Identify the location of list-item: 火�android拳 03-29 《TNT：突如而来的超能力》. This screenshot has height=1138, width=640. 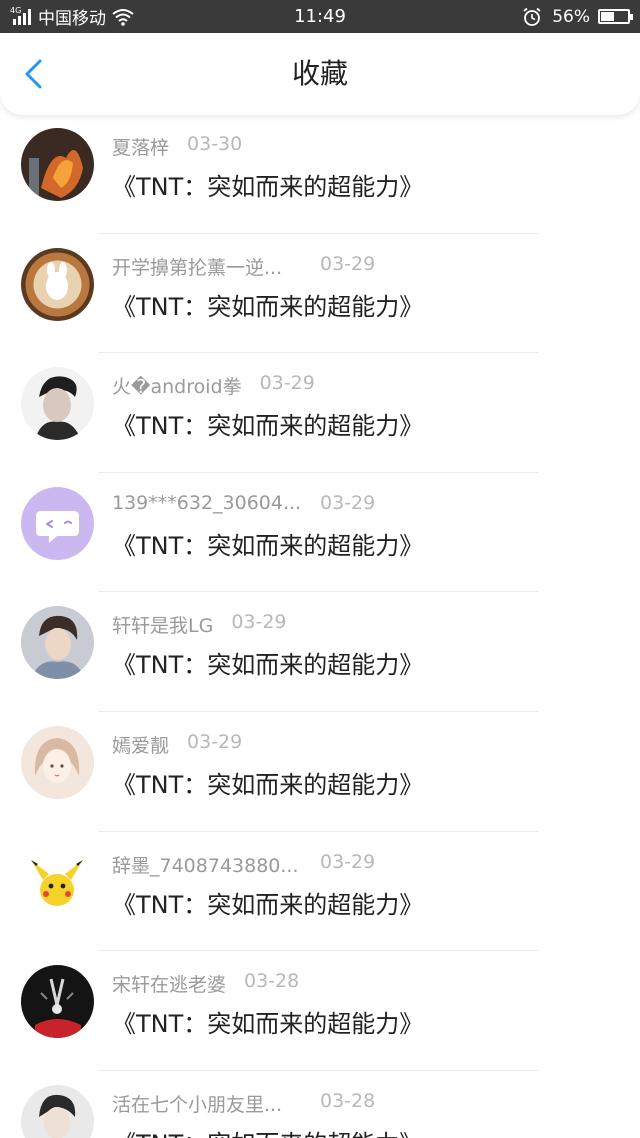
(320, 414).